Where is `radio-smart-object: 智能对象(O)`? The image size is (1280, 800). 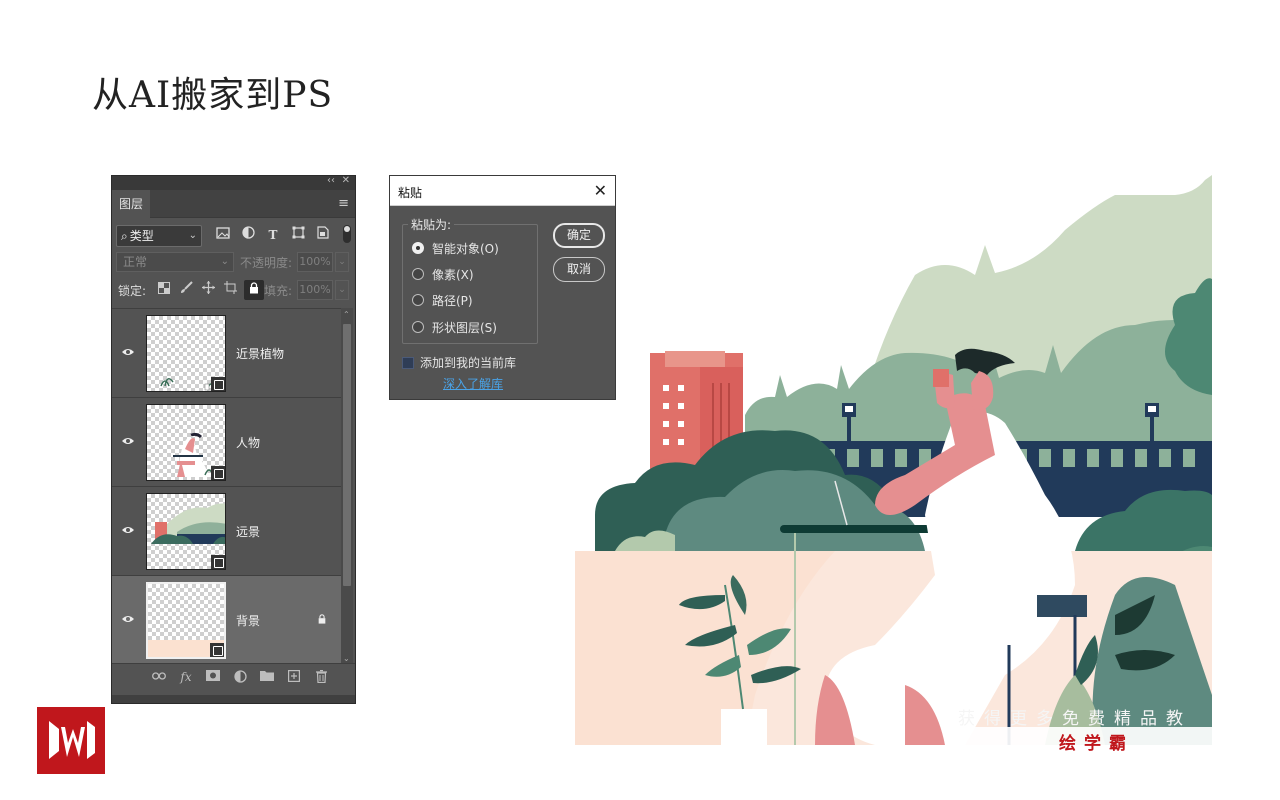
radio-smart-object: 智能对象(O) is located at coordinates (455, 248).